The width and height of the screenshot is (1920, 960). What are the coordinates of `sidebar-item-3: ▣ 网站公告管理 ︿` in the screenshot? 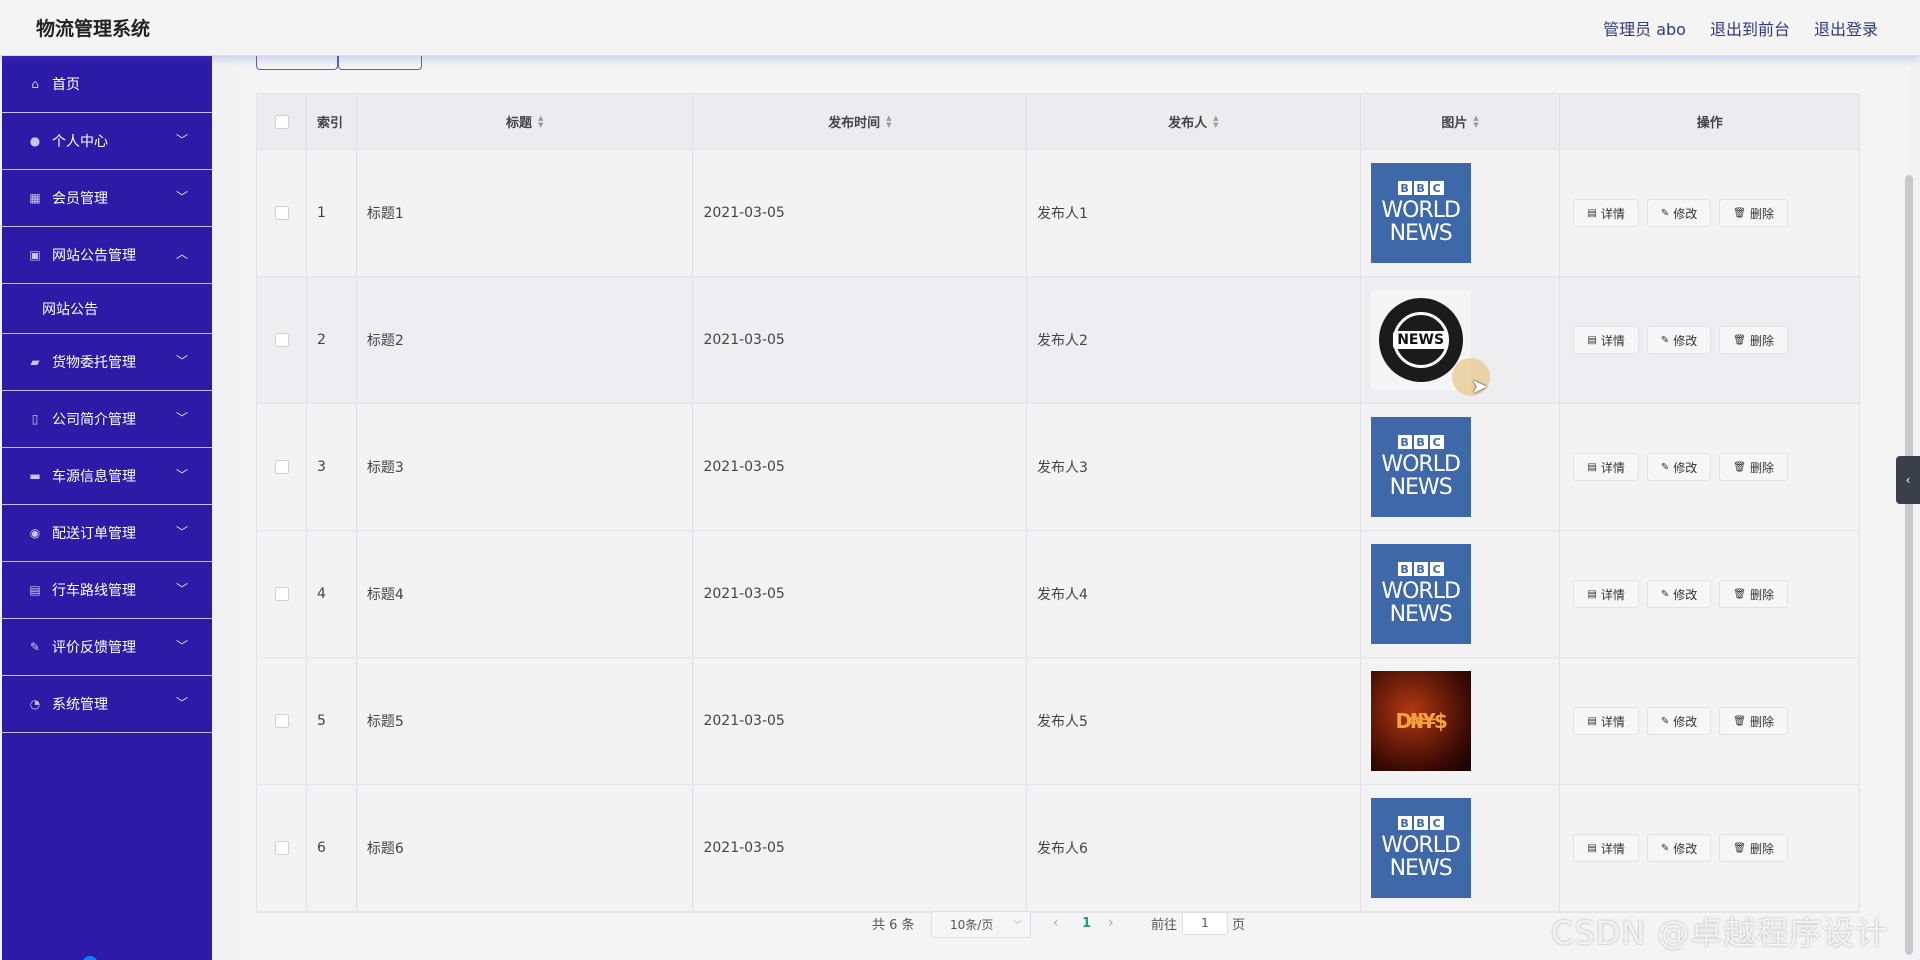 It's located at (107, 255).